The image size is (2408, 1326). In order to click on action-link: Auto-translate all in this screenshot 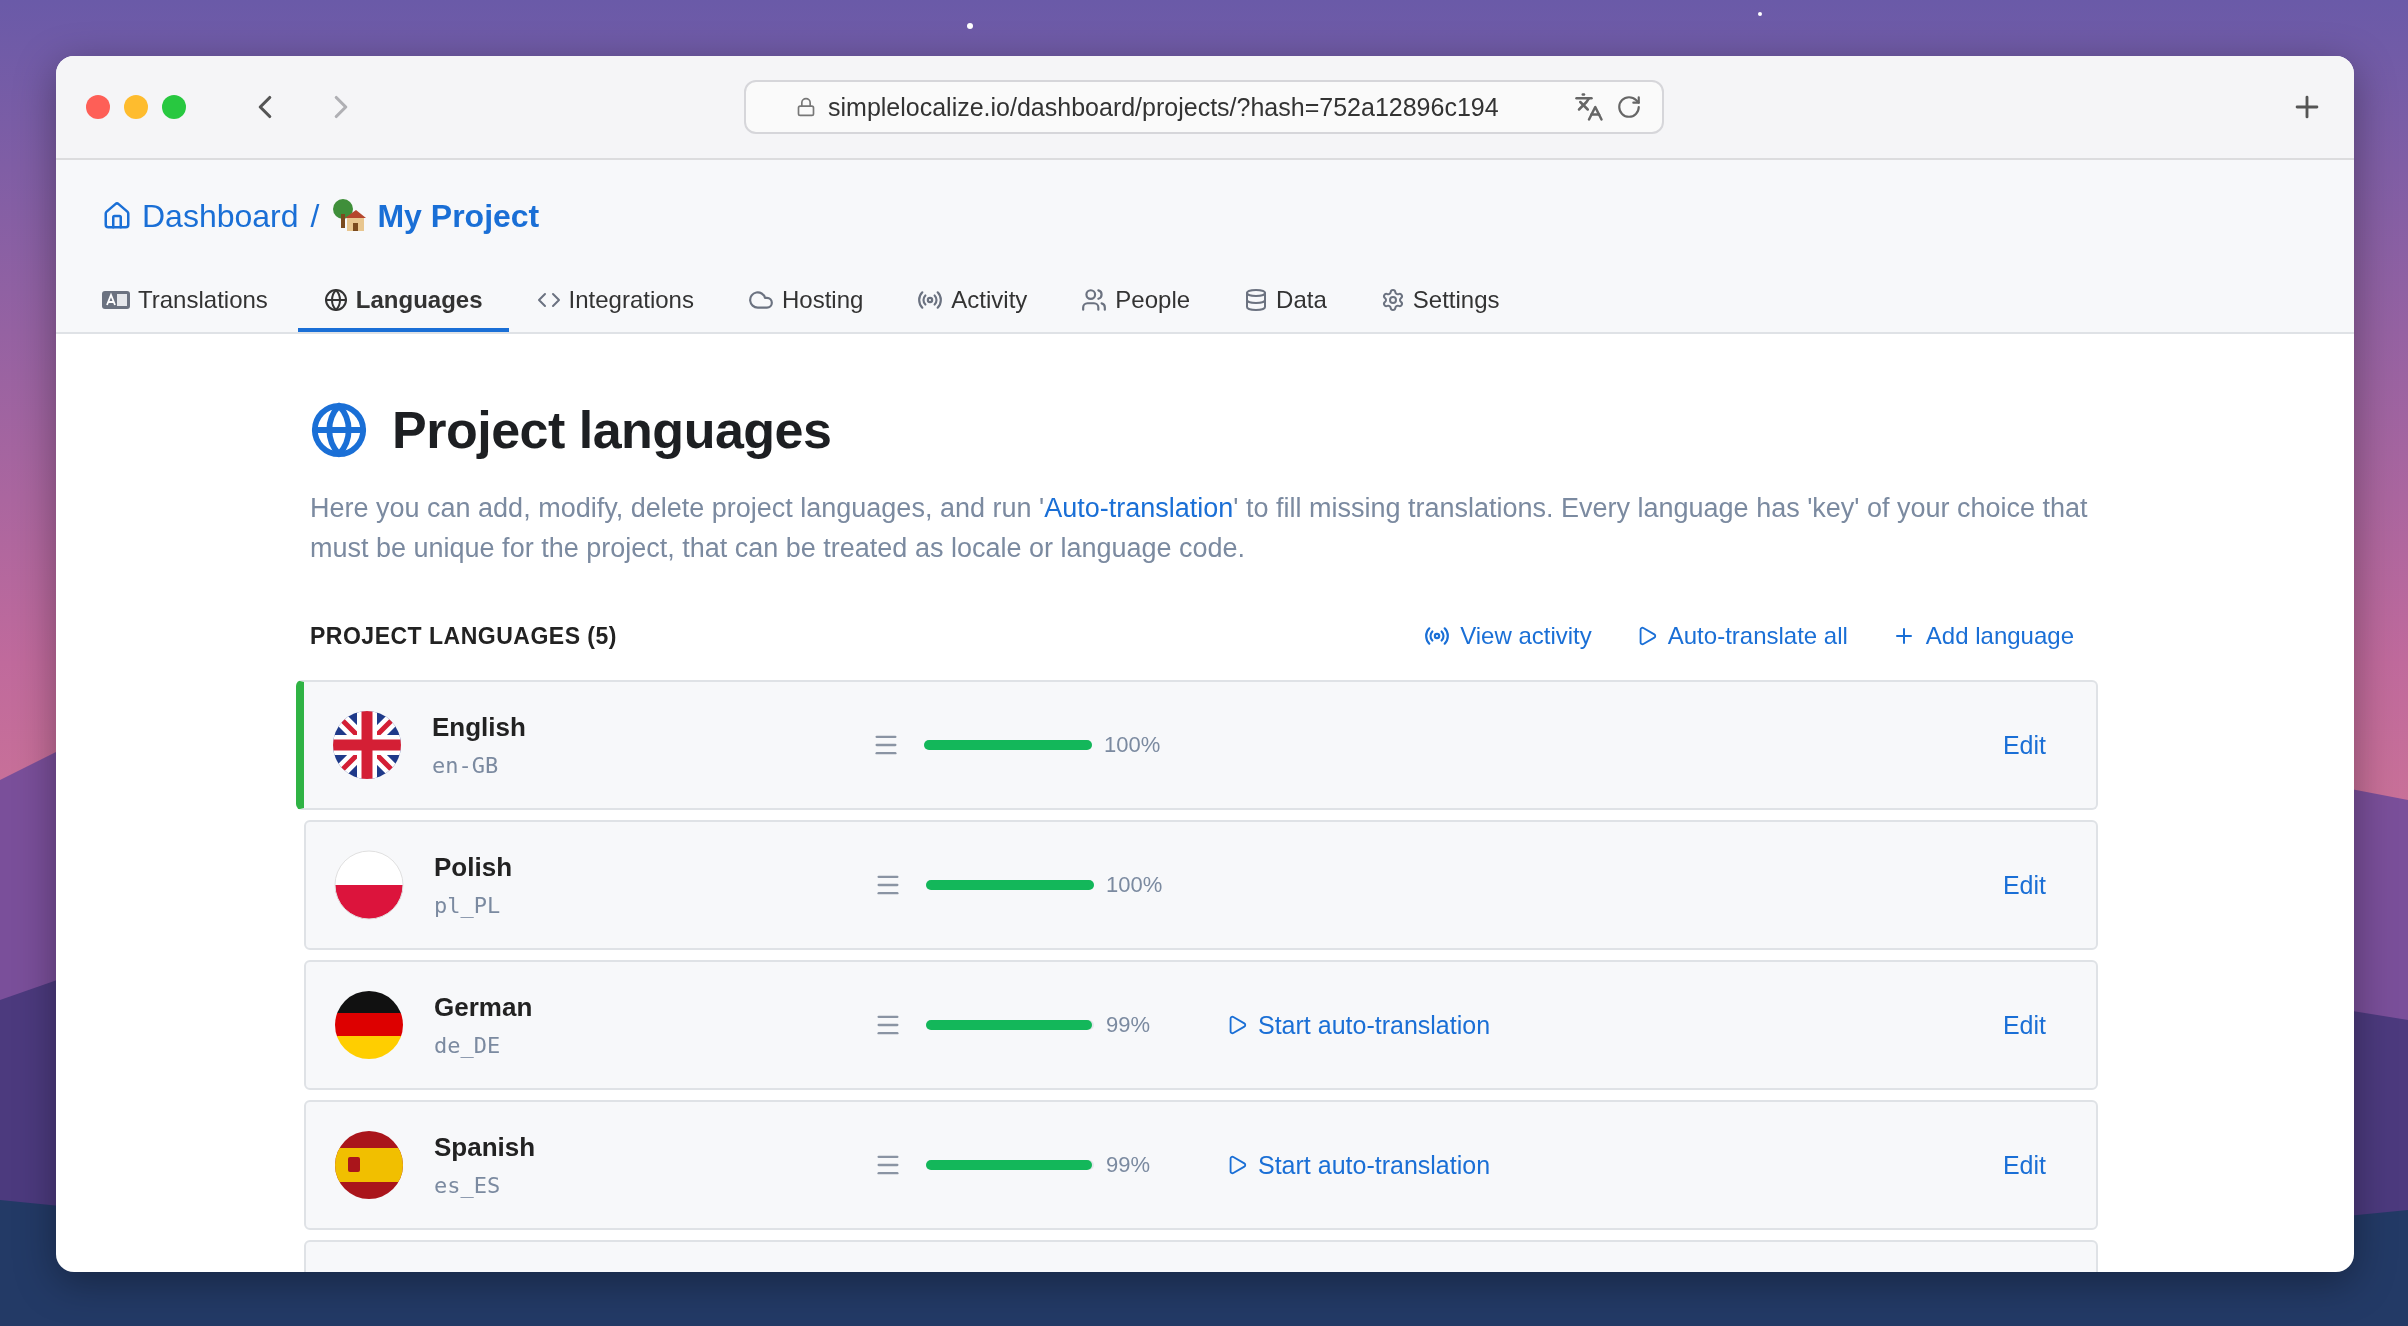, I will do `click(1741, 636)`.